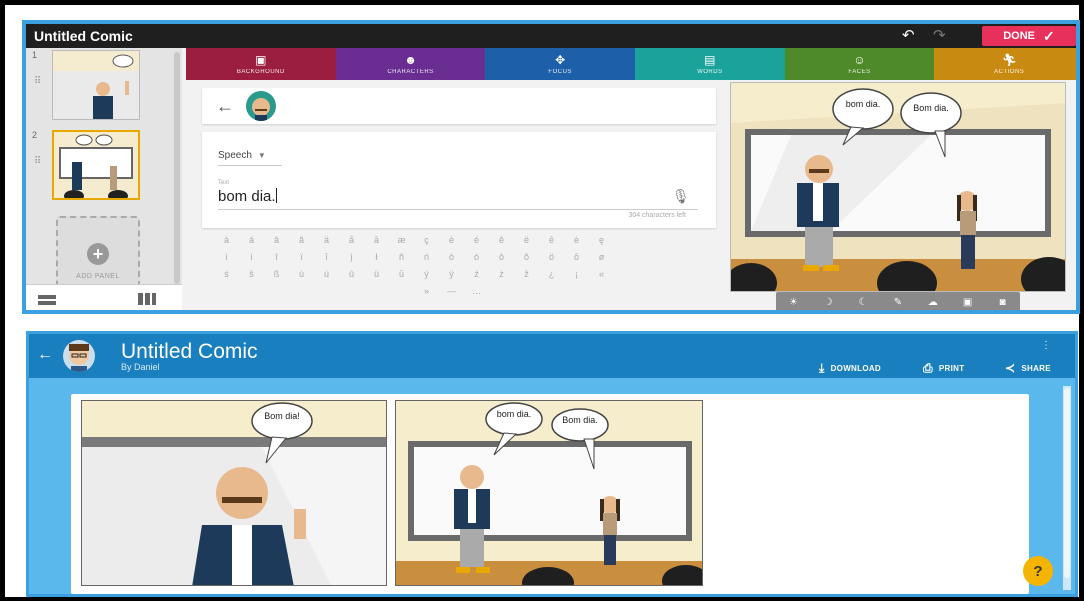 Image resolution: width=1084 pixels, height=601 pixels. I want to click on accent-key: ù, so click(301, 274).